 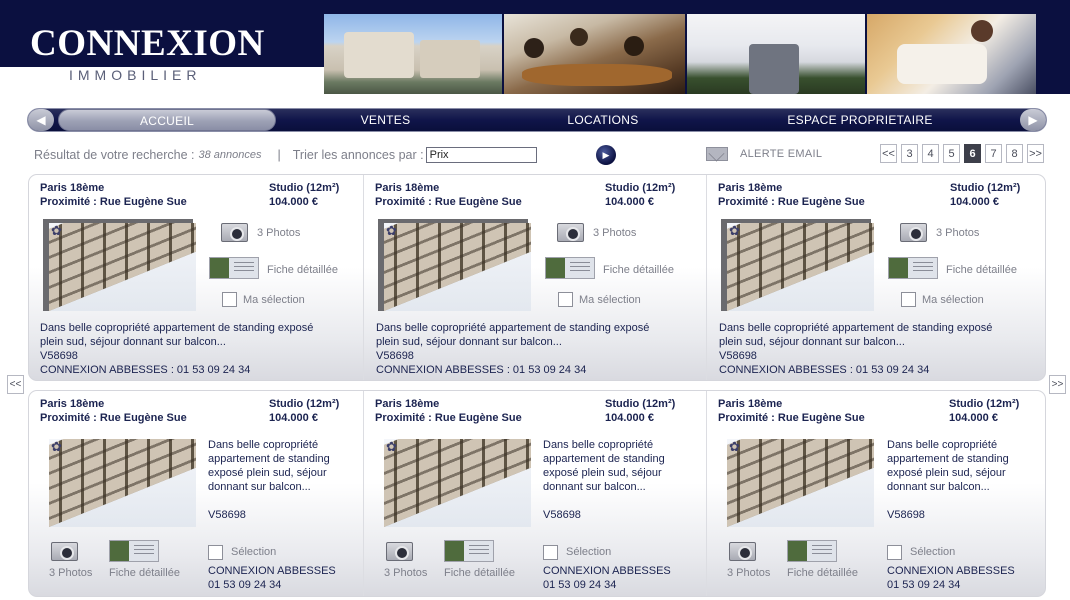 What do you see at coordinates (15, 384) in the screenshot?
I see `listings-prev-button: <<` at bounding box center [15, 384].